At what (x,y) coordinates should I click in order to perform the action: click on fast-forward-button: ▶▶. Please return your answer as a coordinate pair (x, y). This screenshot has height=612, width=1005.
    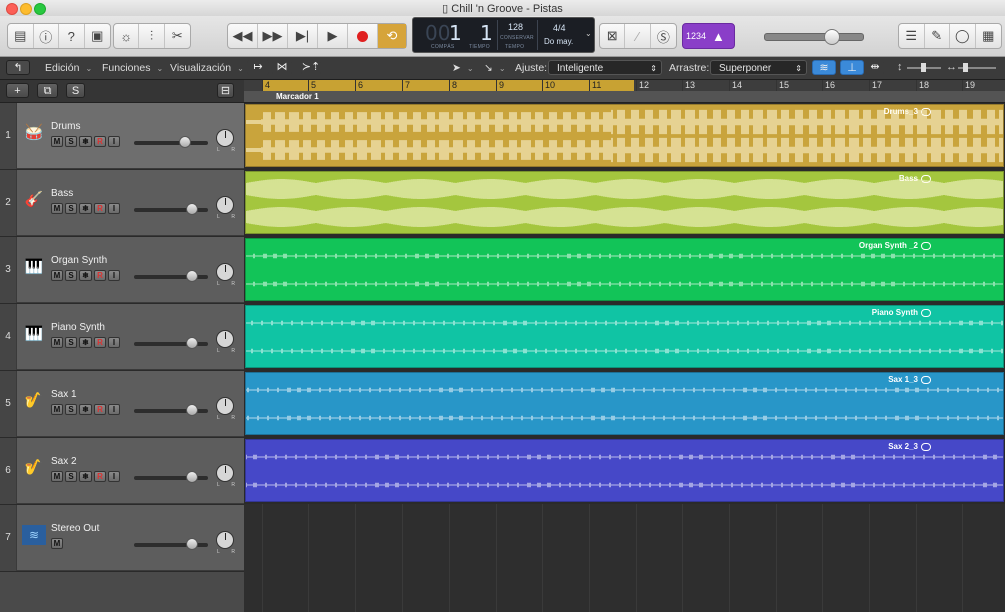
    Looking at the image, I should click on (273, 36).